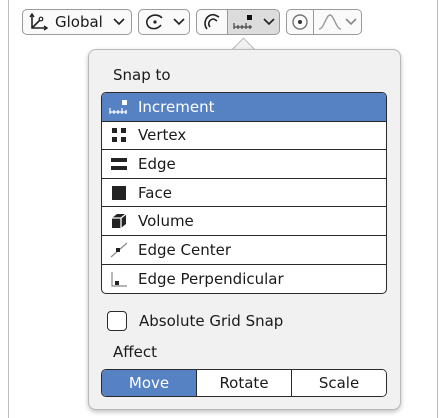  I want to click on pivot-point-icon, so click(155, 22).